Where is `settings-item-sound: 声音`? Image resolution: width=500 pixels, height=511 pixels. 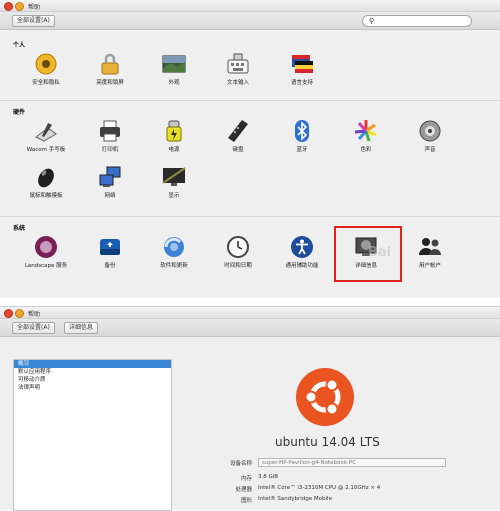
settings-item-sound: 声音 is located at coordinates (430, 136).